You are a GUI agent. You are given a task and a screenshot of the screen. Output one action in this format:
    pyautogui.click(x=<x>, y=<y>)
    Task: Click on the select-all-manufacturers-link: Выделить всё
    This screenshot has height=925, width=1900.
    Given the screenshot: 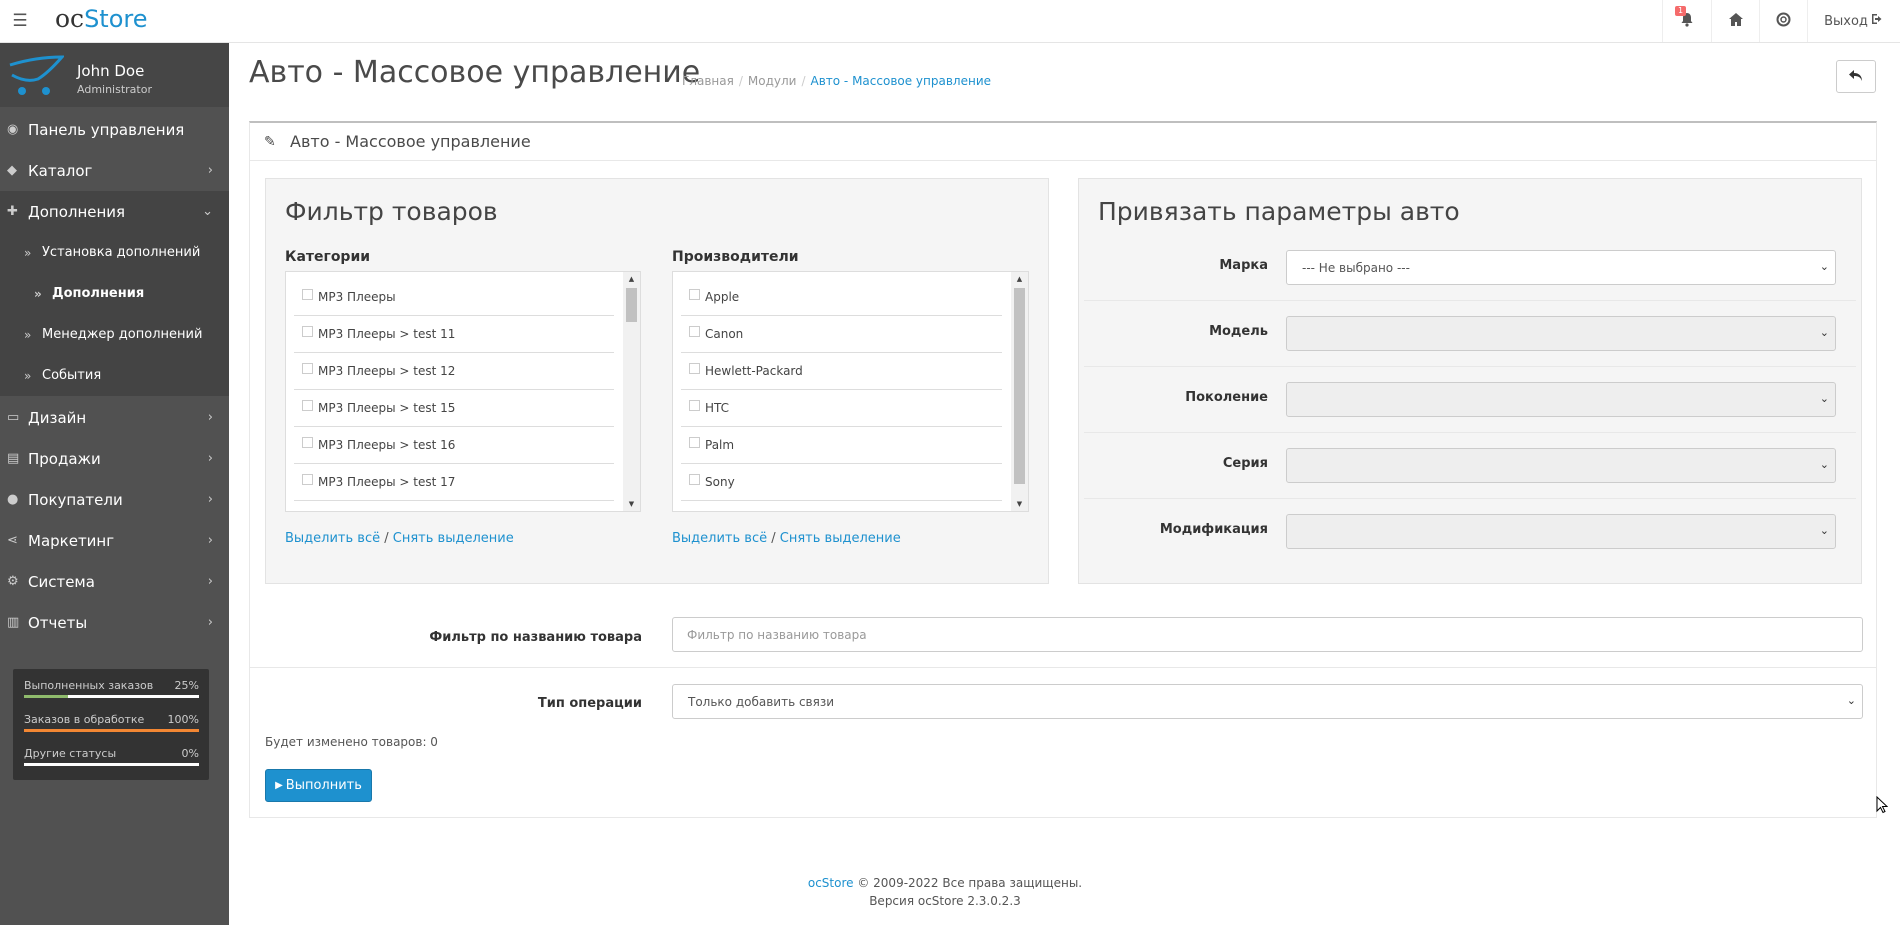 What is the action you would take?
    pyautogui.click(x=719, y=538)
    